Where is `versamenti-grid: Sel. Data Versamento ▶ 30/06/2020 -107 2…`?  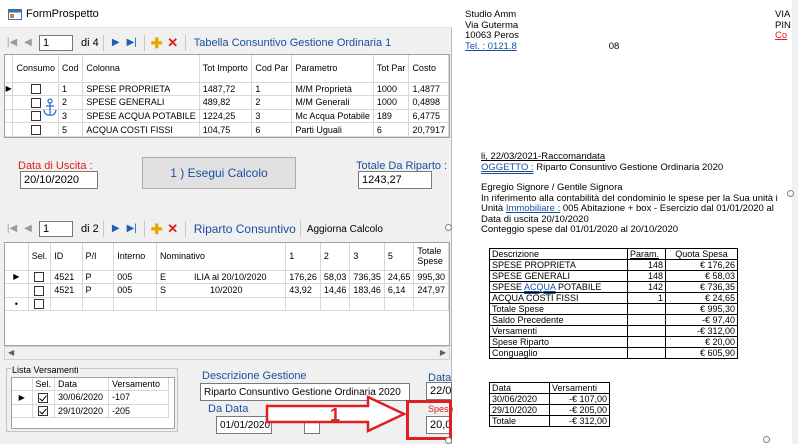
versamenti-grid: Sel. Data Versamento ▶ 30/06/2020 -107 2… is located at coordinates (93, 403).